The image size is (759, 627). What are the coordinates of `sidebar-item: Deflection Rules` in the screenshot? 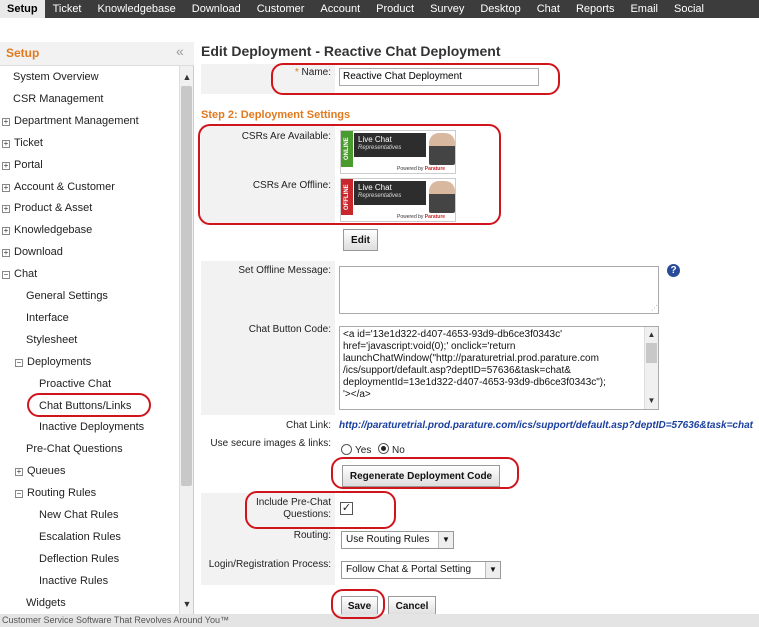 It's located at (79, 559).